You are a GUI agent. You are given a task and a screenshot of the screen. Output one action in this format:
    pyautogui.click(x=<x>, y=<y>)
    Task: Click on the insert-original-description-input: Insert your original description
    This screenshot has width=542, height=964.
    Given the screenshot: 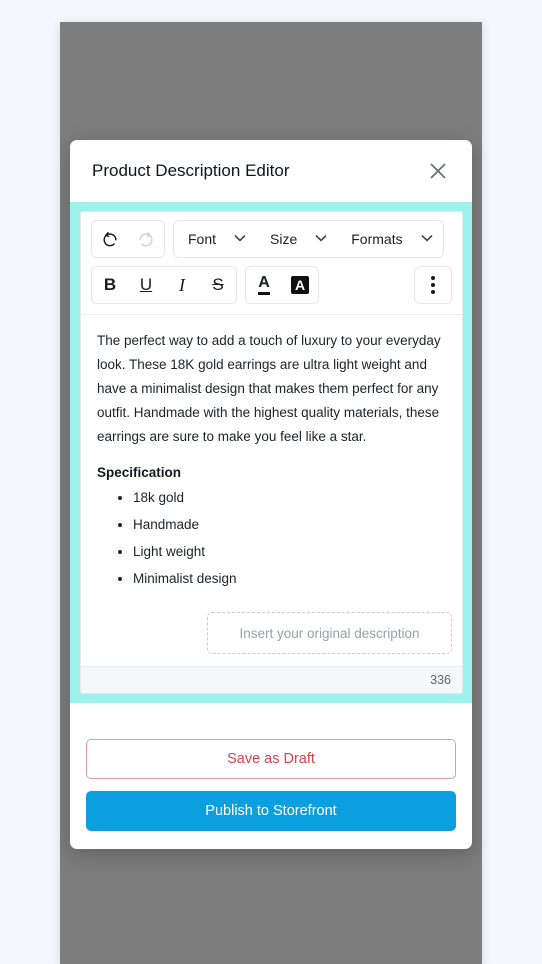 What is the action you would take?
    pyautogui.click(x=329, y=633)
    